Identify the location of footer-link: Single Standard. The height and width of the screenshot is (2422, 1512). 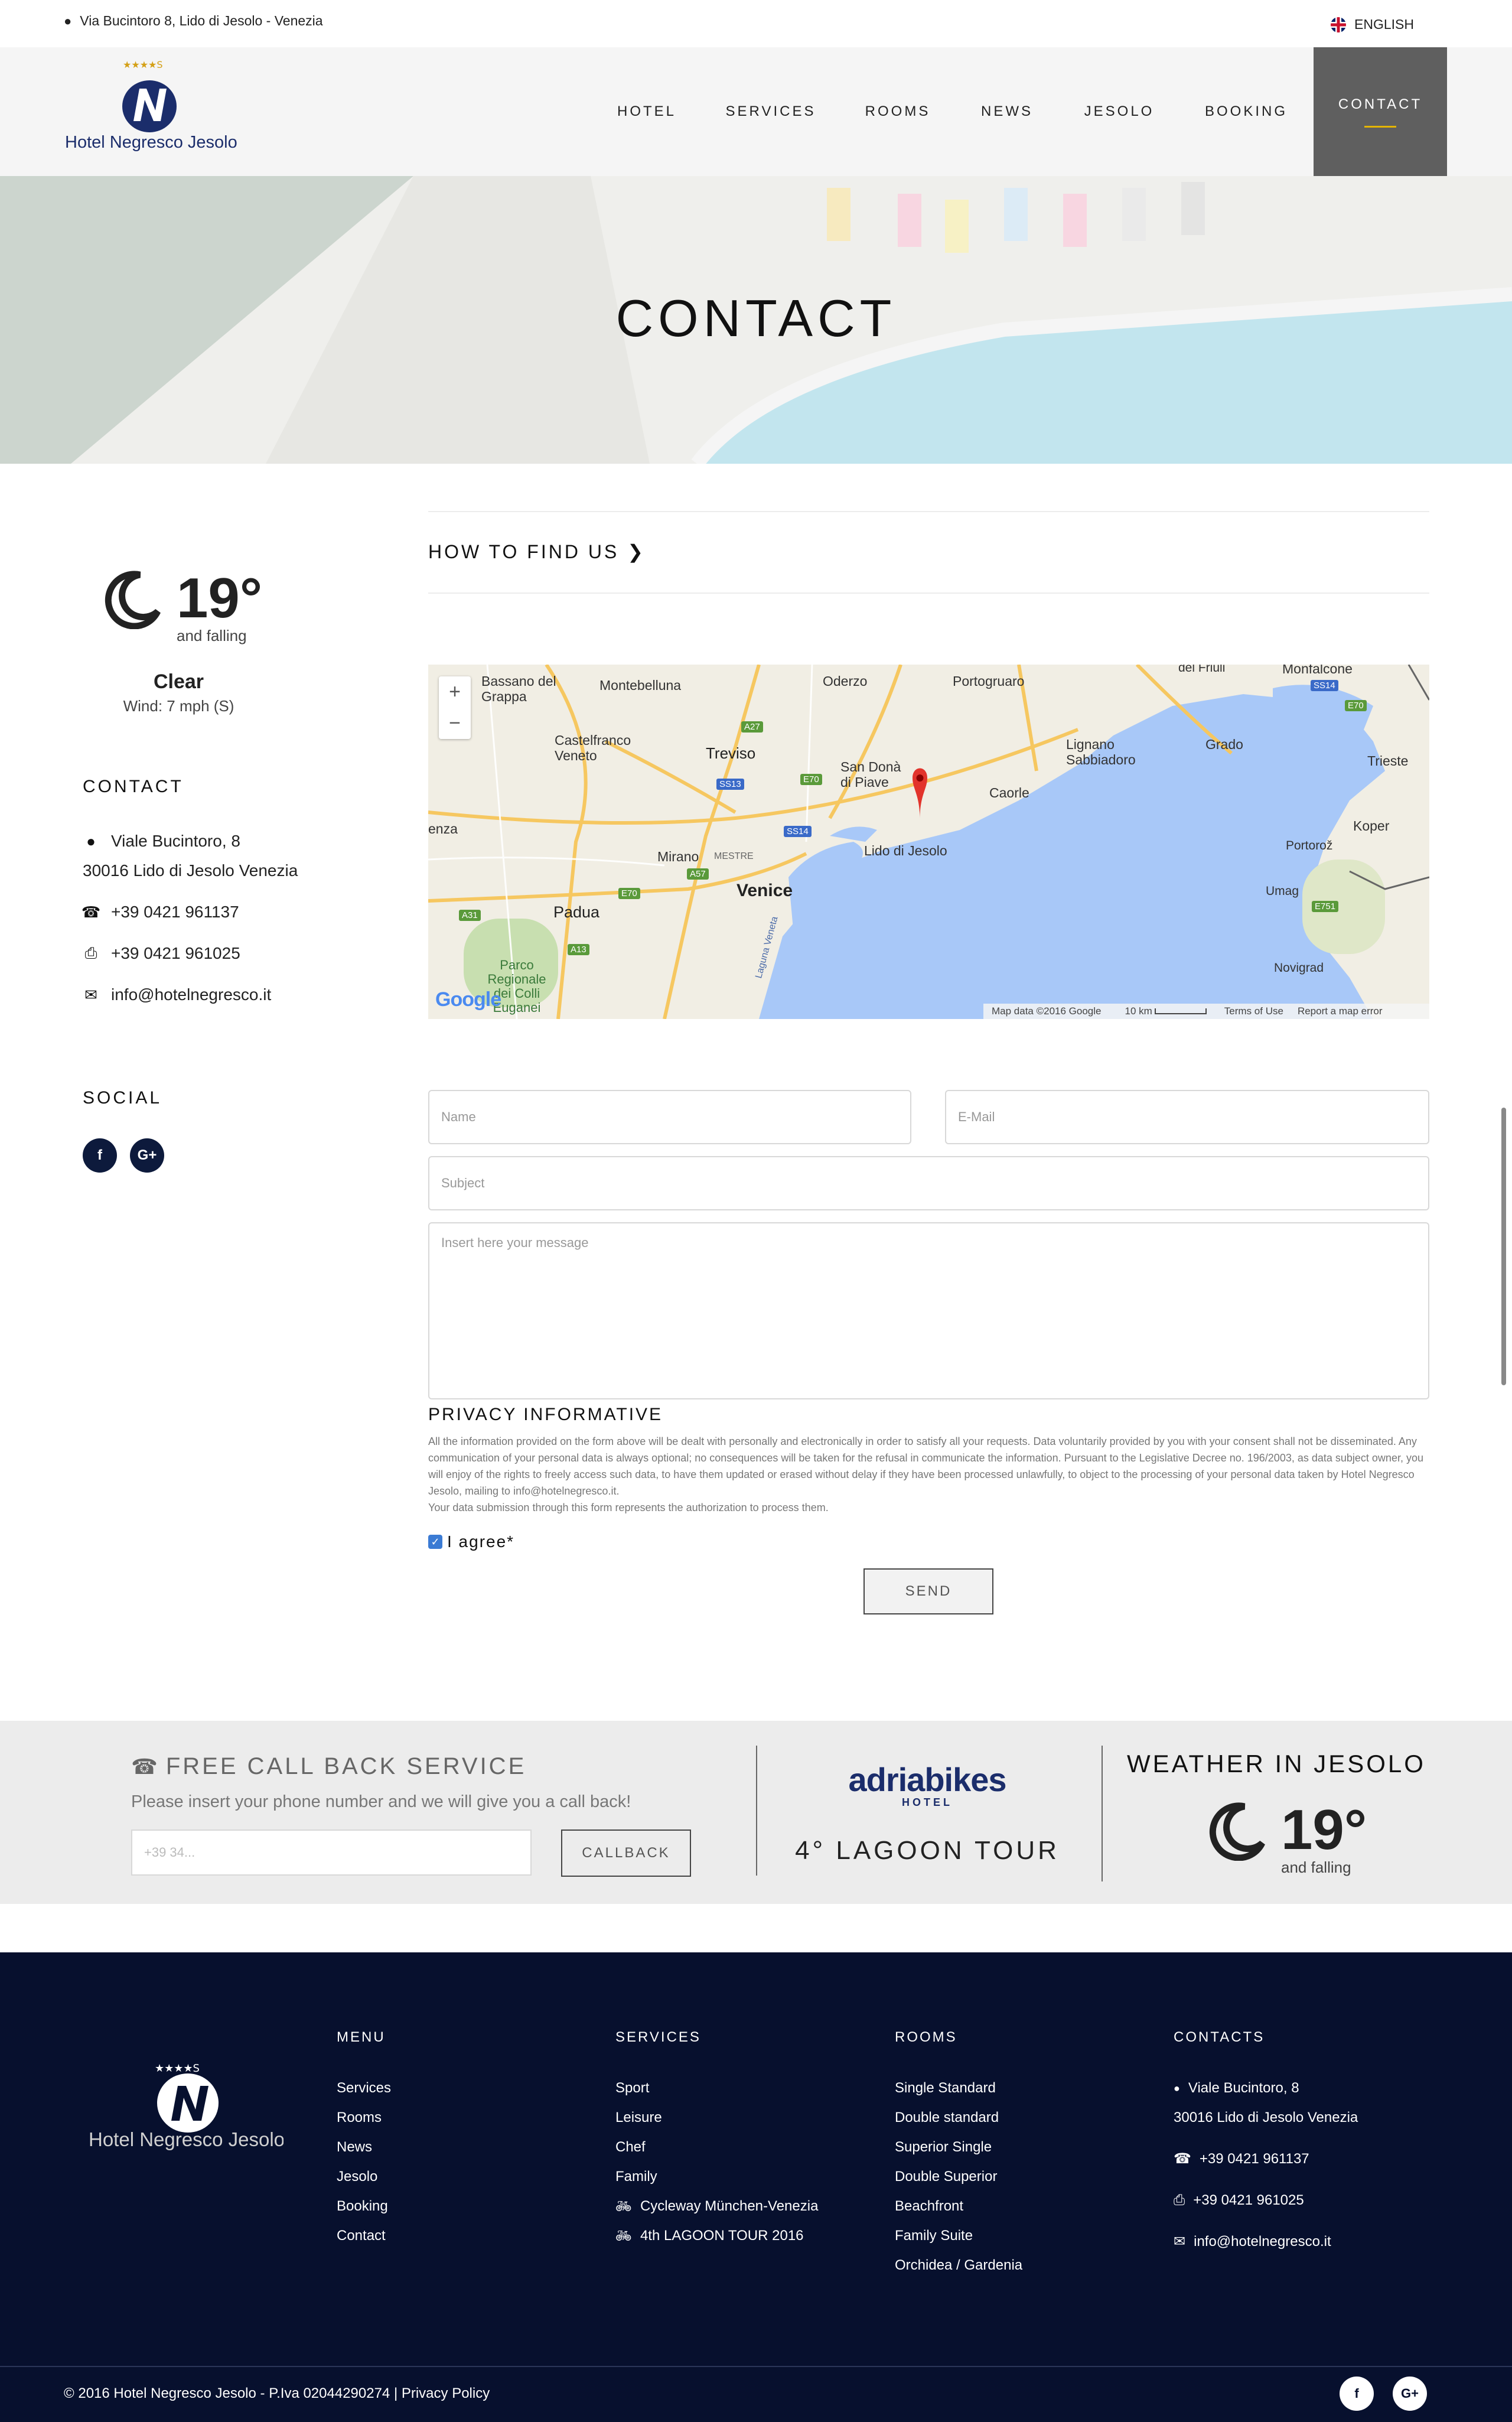
(958, 2088).